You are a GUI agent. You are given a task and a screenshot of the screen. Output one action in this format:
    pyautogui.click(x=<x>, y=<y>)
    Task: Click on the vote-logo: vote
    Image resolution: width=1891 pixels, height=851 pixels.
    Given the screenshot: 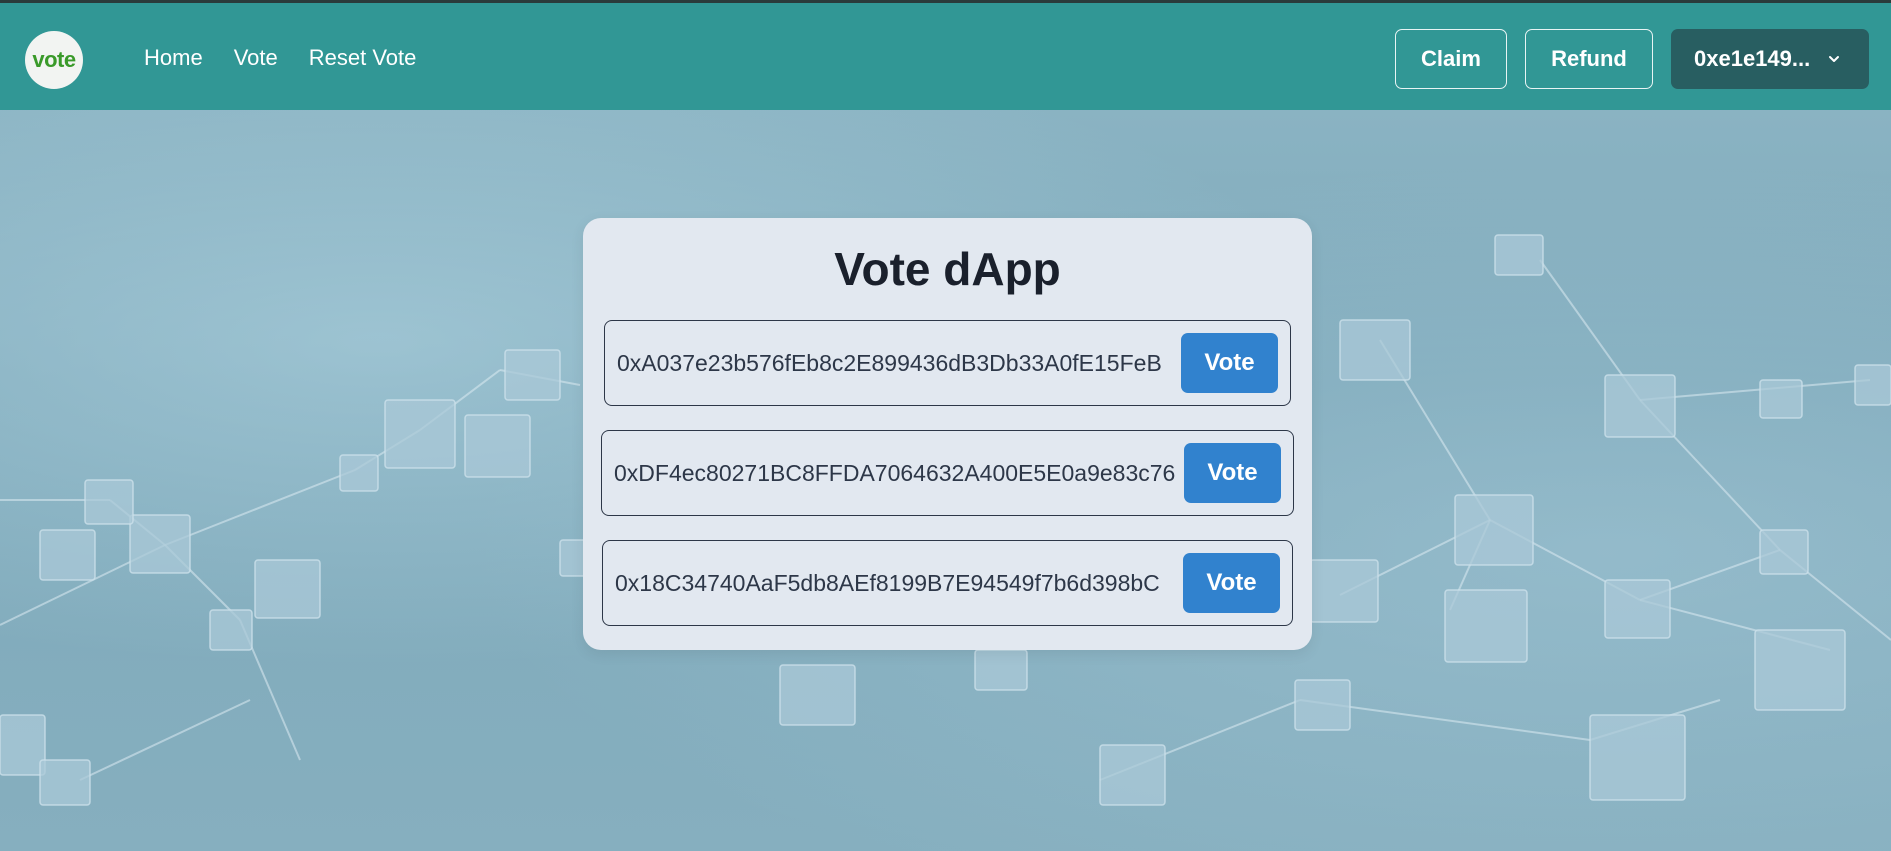 What is the action you would take?
    pyautogui.click(x=54, y=60)
    